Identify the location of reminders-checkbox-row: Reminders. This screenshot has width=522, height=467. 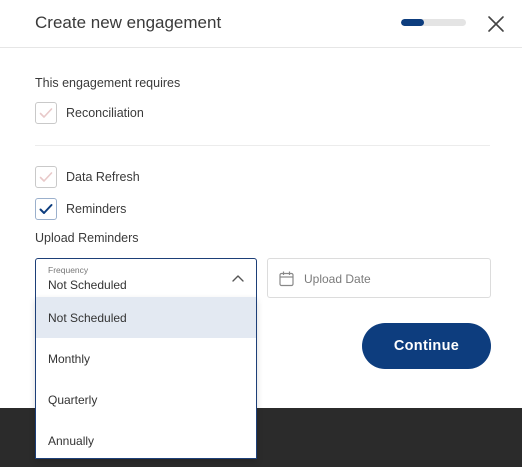
(80, 209).